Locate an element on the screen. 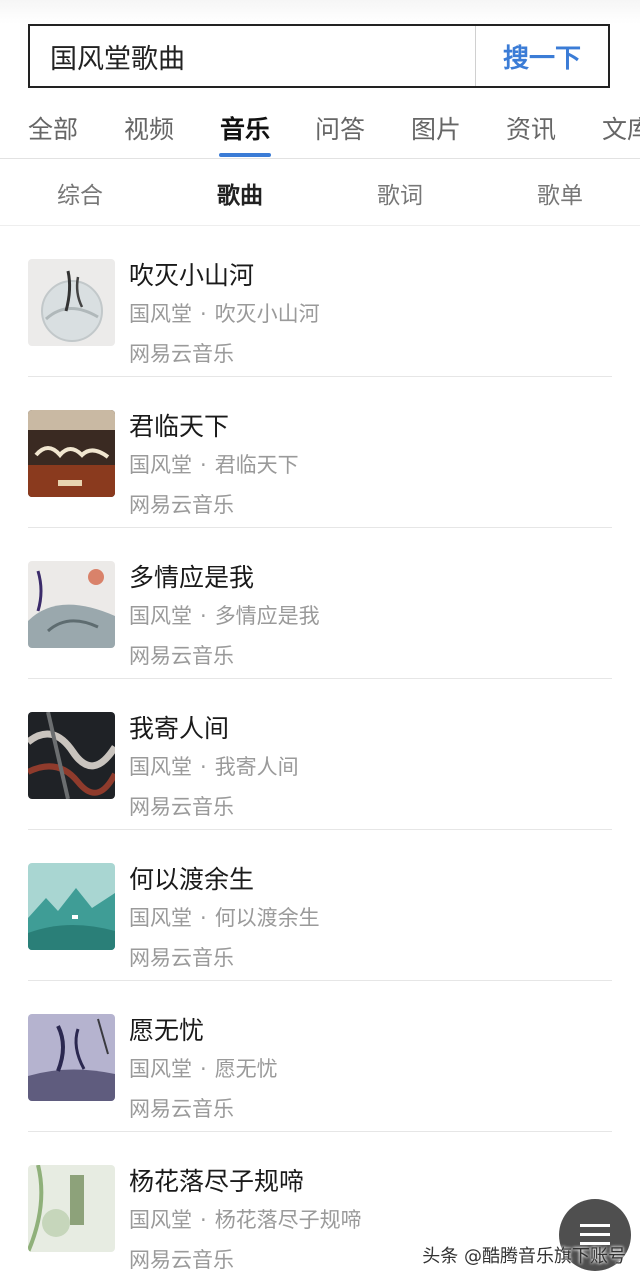  song-title: 愿无忧 is located at coordinates (167, 1030).